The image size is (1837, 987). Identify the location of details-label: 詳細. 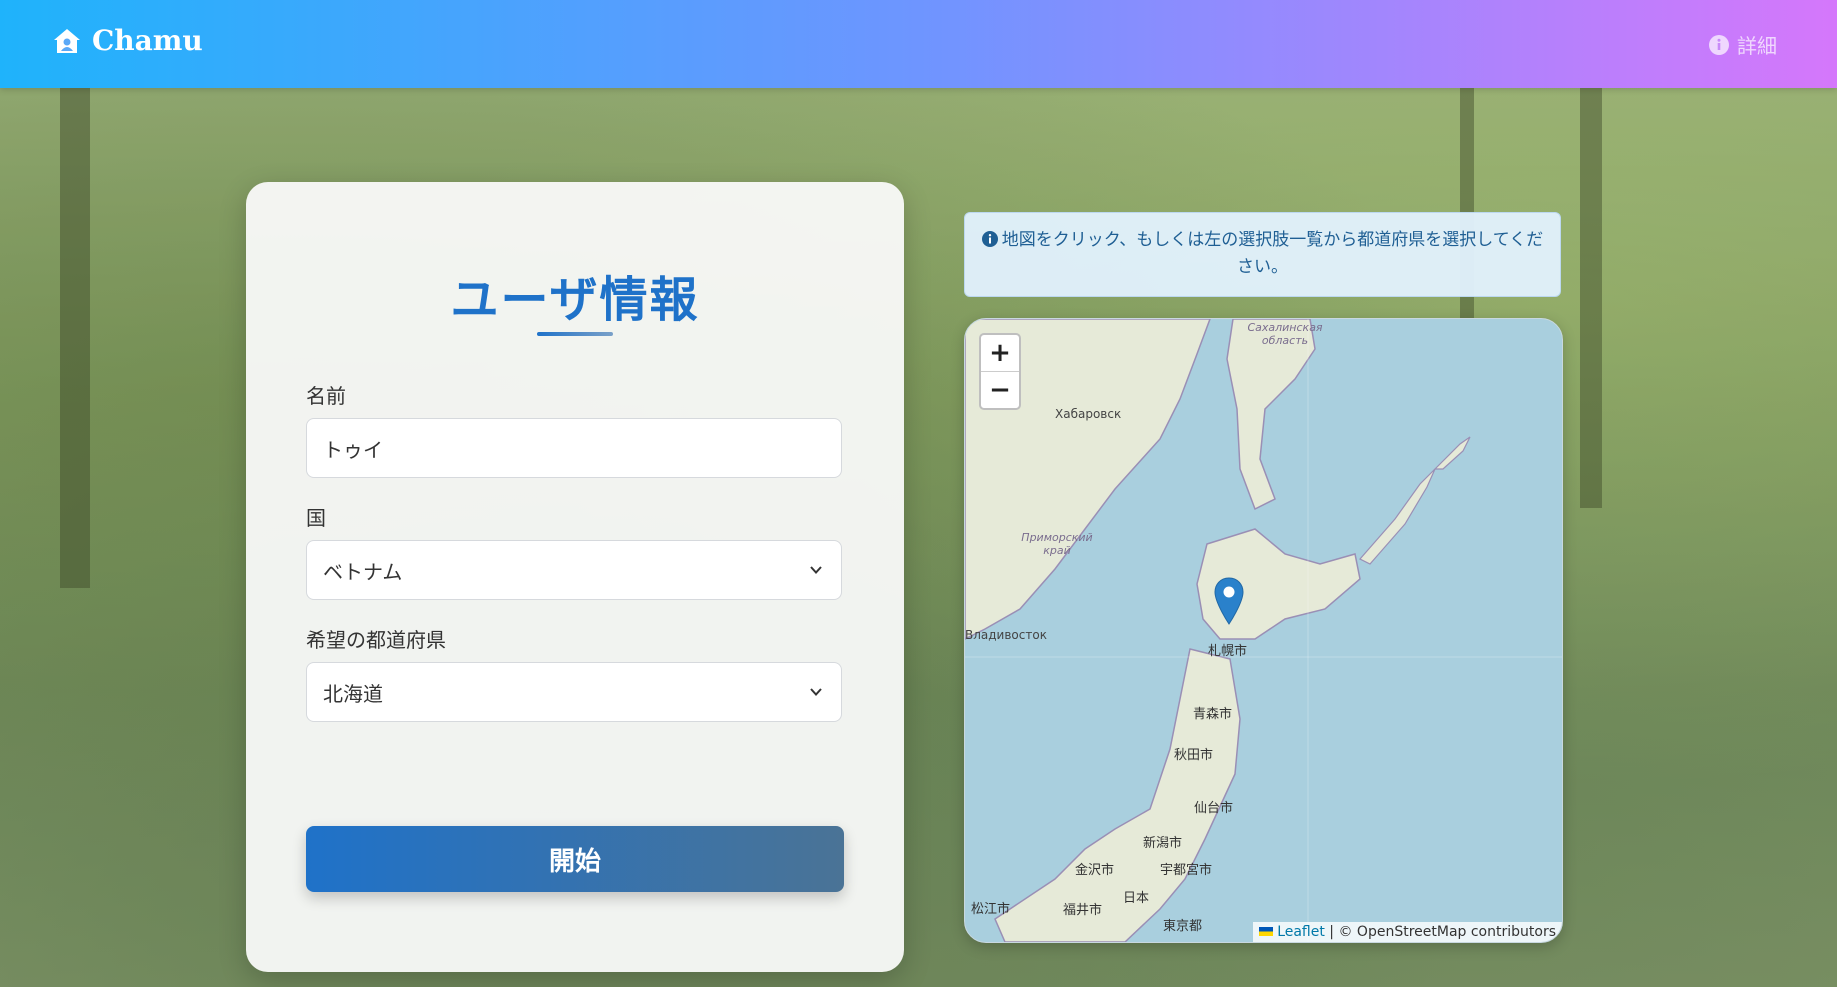
(1757, 46).